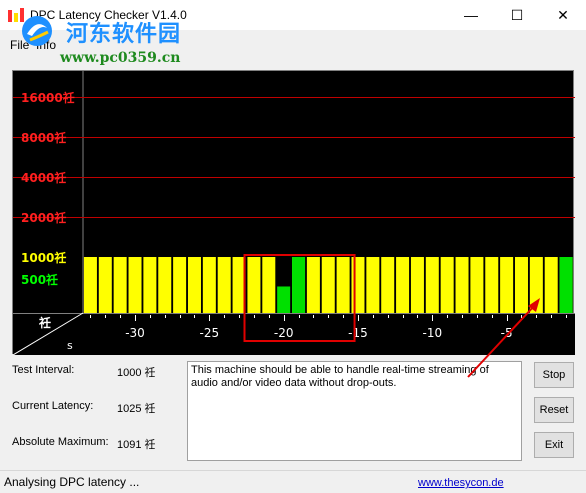 The image size is (586, 493). I want to click on minimize-button: —, so click(471, 15).